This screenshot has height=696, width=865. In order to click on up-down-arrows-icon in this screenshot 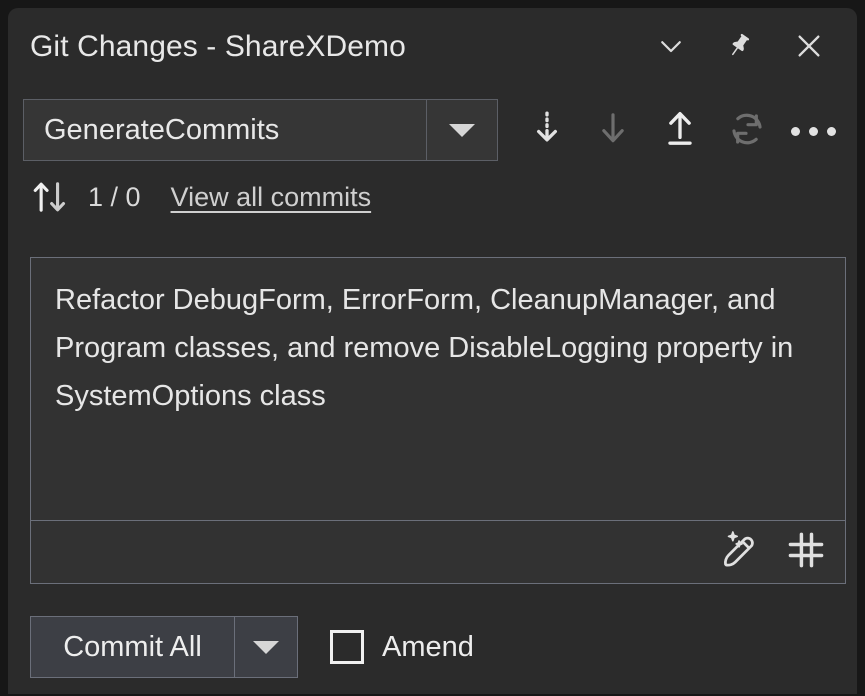, I will do `click(51, 197)`.